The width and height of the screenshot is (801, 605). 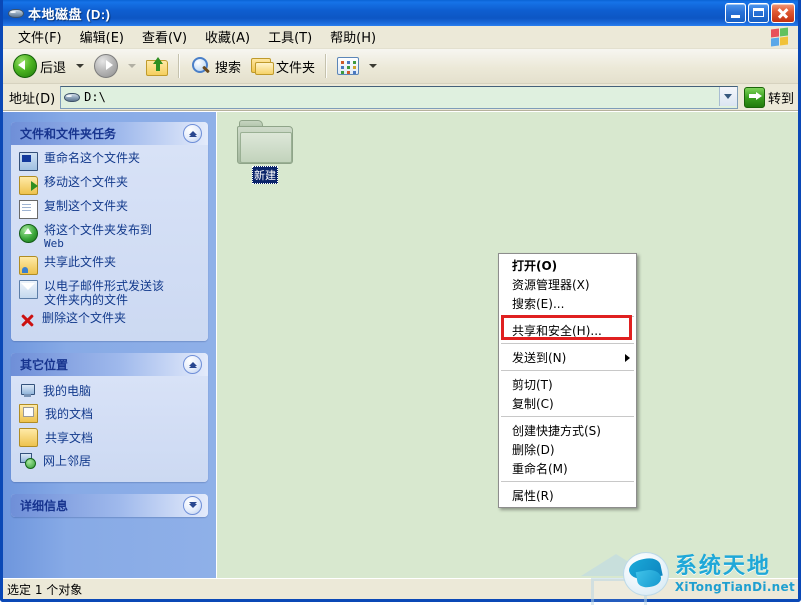 I want to click on views-icon, so click(x=348, y=66).